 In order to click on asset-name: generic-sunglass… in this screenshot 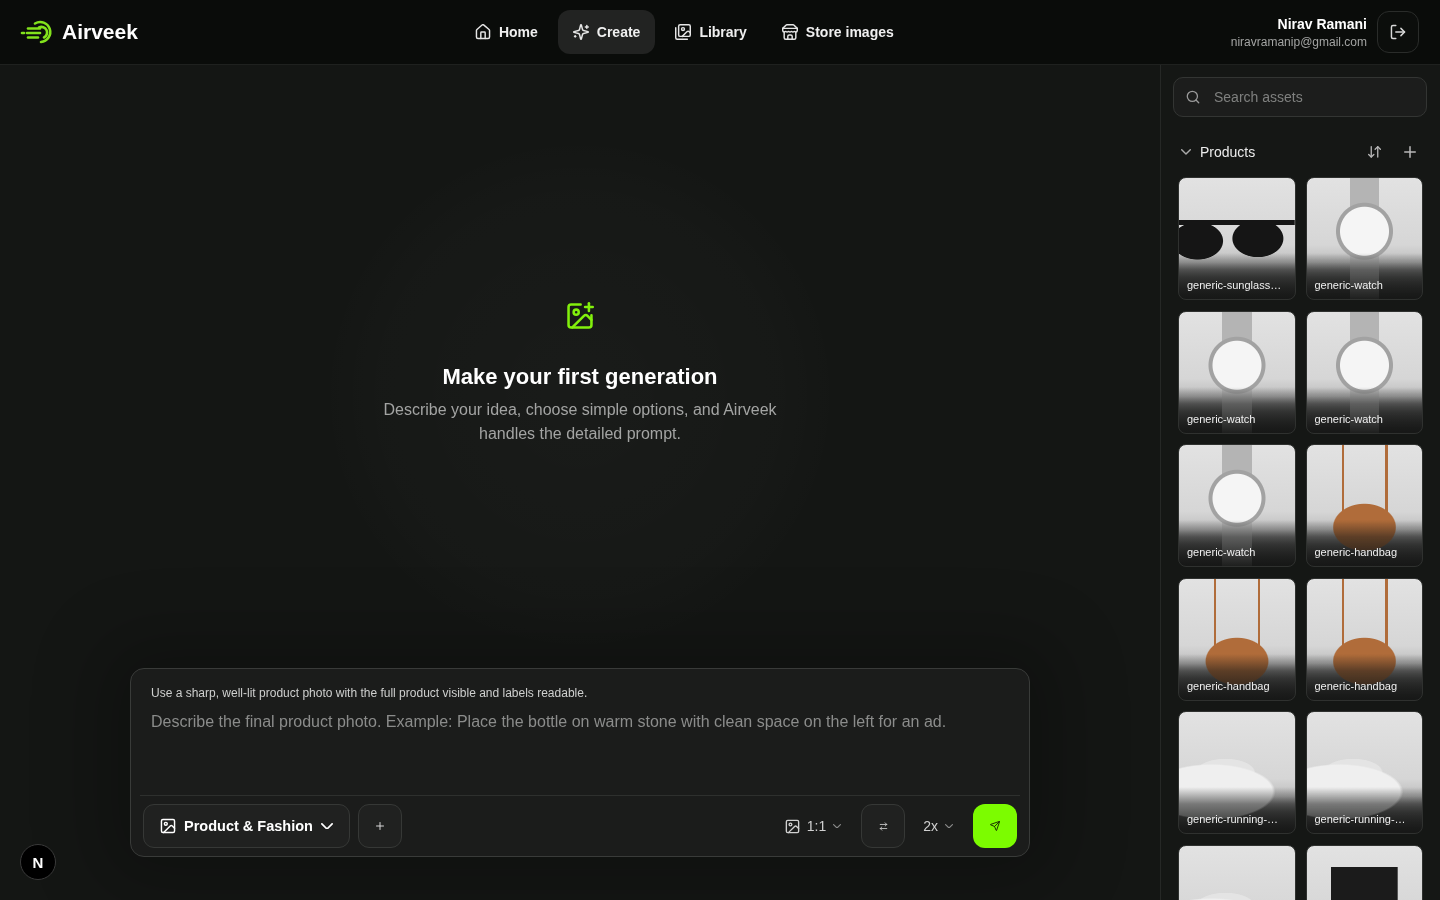, I will do `click(1235, 285)`.